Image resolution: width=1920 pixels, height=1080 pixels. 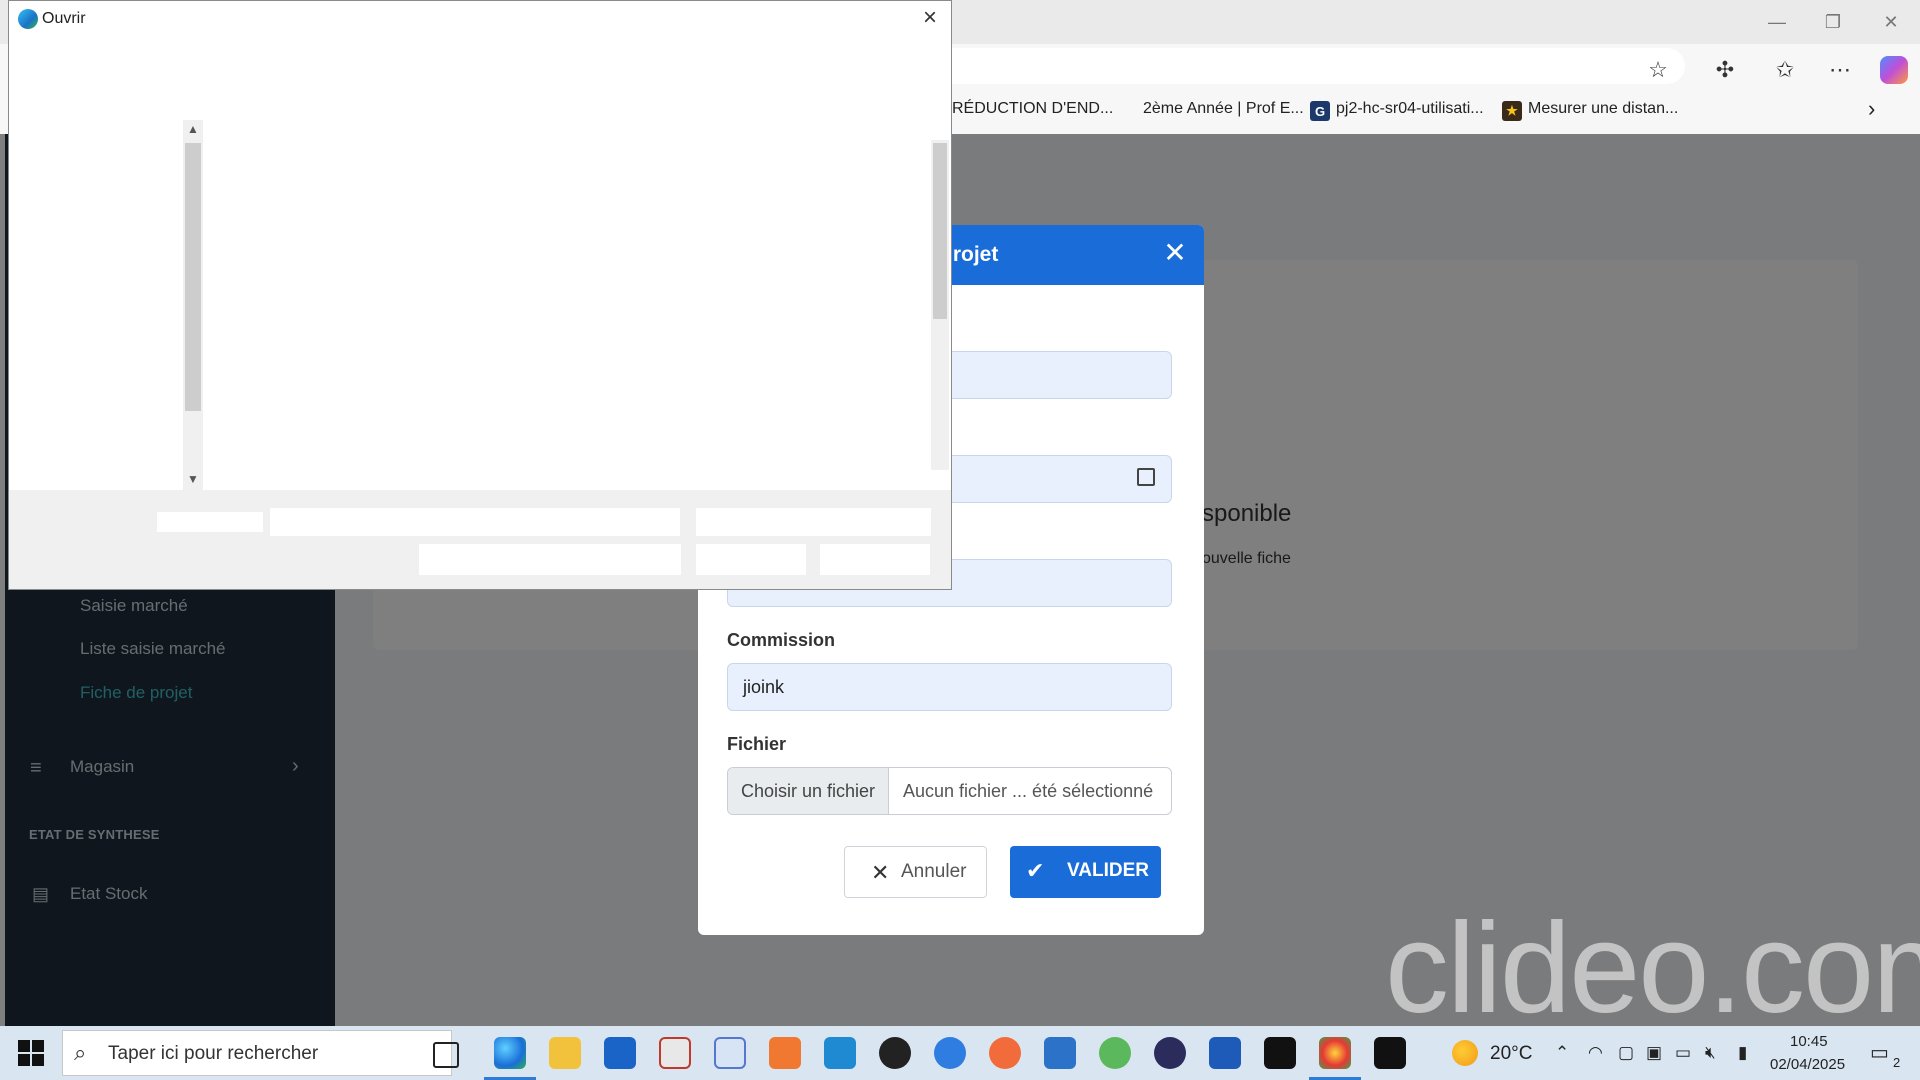 What do you see at coordinates (813, 522) in the screenshot?
I see `file-type-select` at bounding box center [813, 522].